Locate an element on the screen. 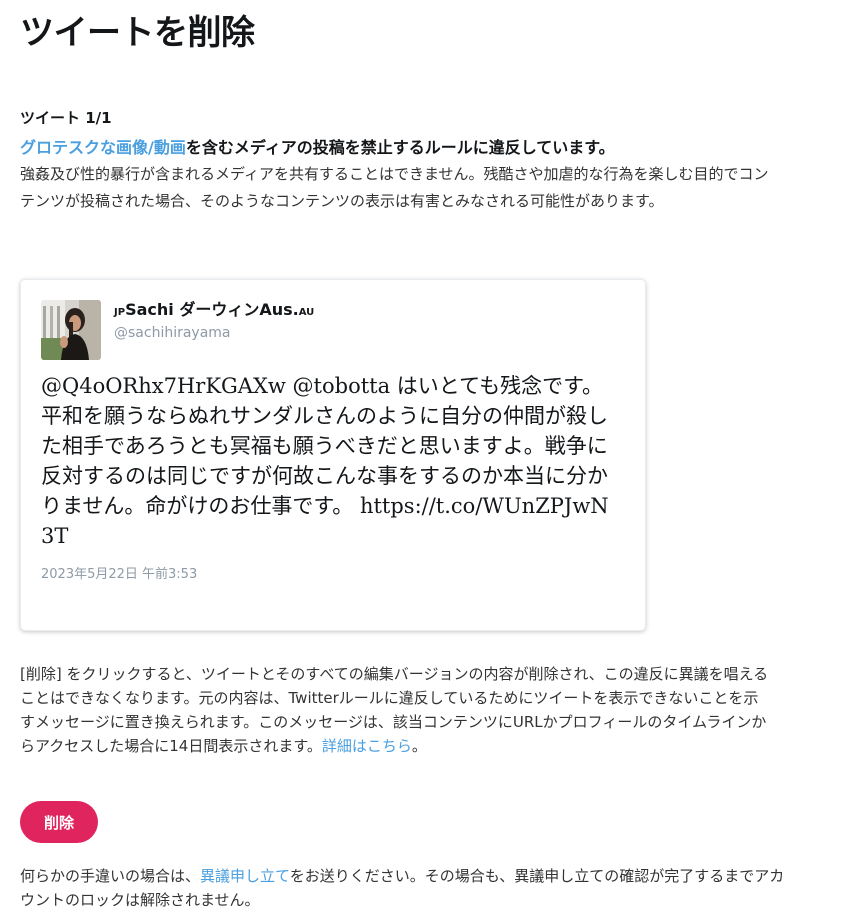 This screenshot has height=922, width=847. tweet-timestamp: 2023年5月22日 午前3:53 is located at coordinates (119, 574).